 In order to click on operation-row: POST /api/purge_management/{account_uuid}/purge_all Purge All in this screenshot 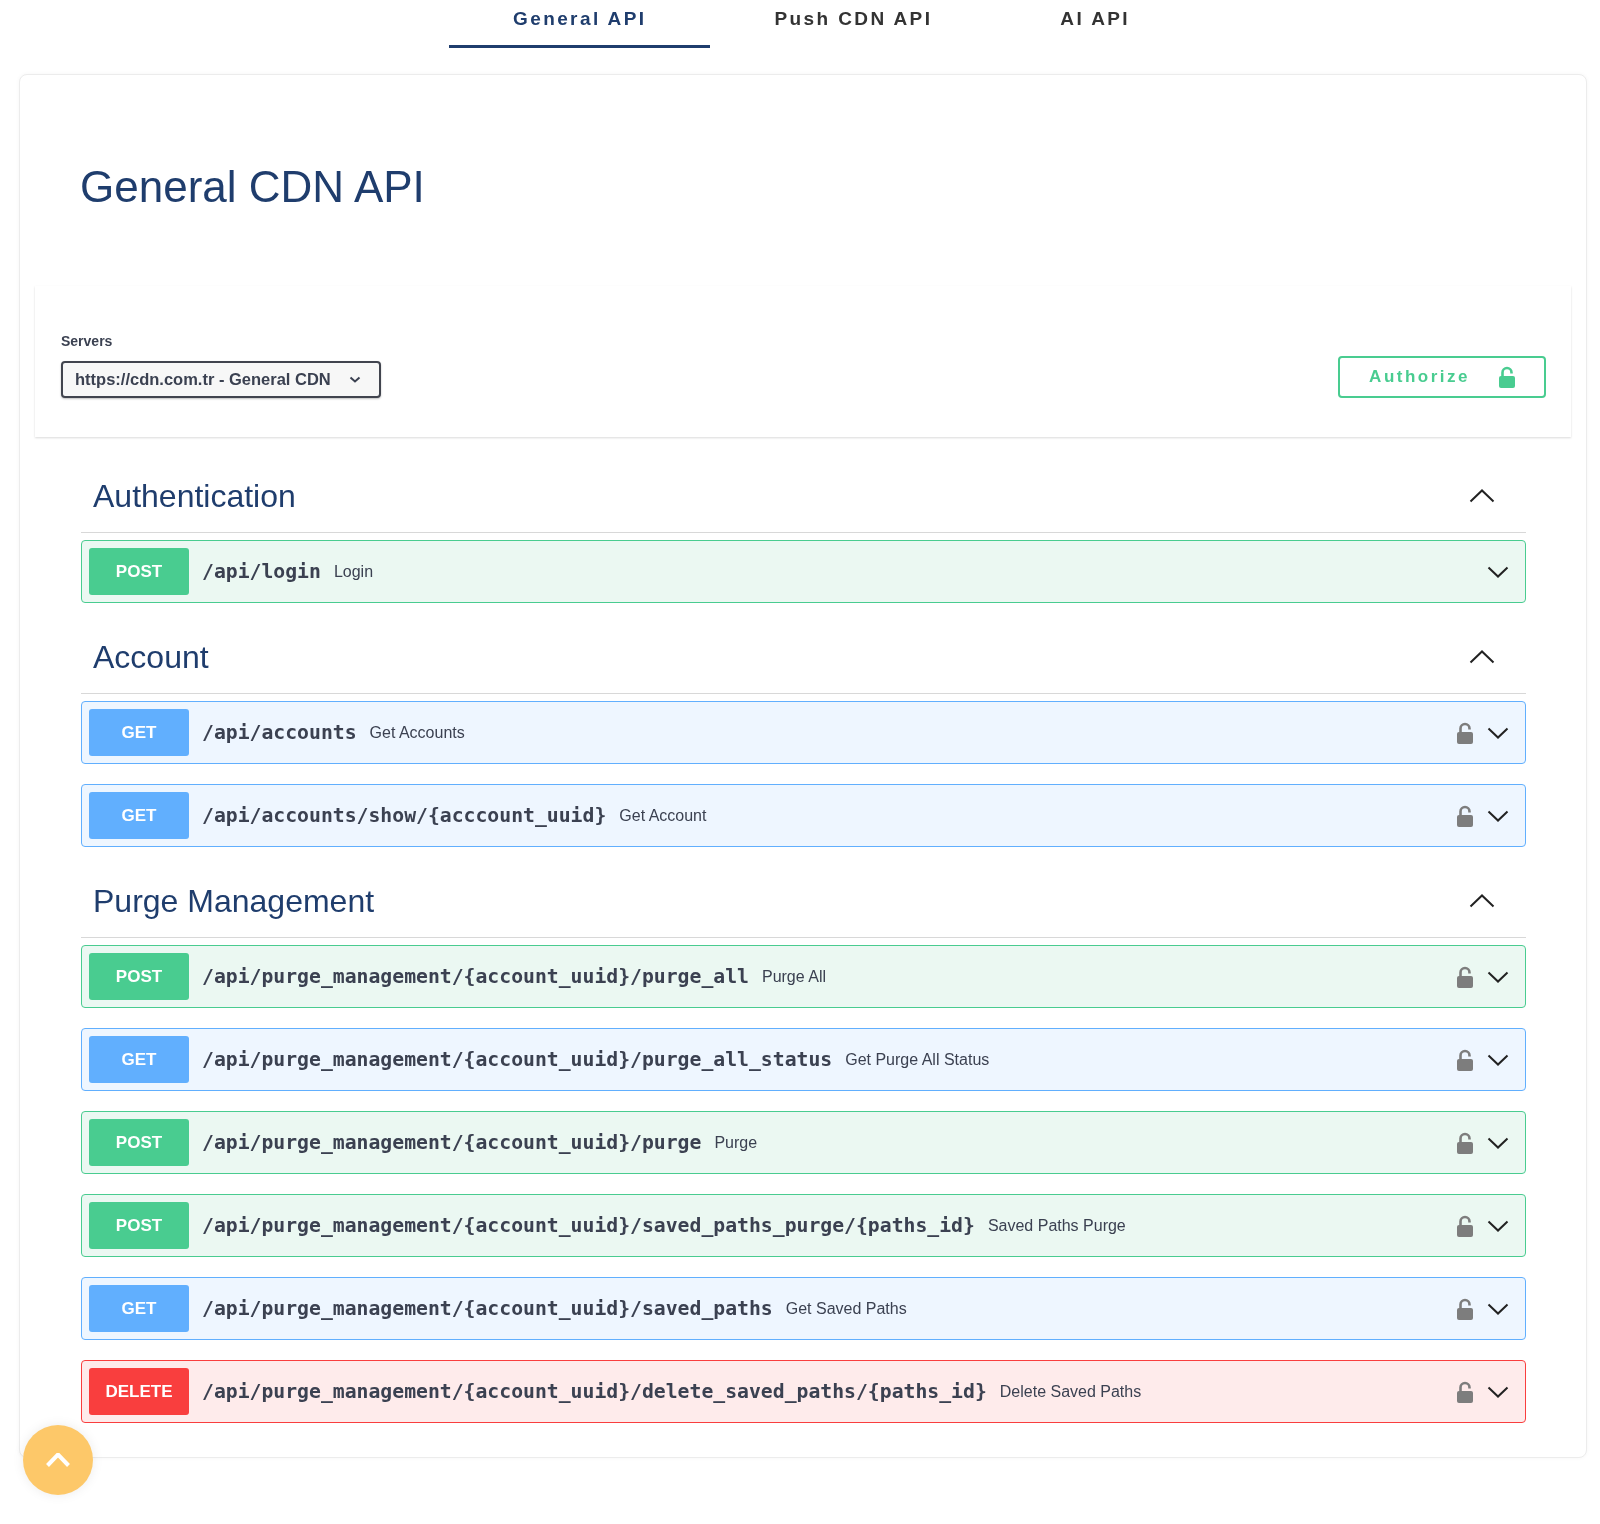, I will do `click(803, 976)`.